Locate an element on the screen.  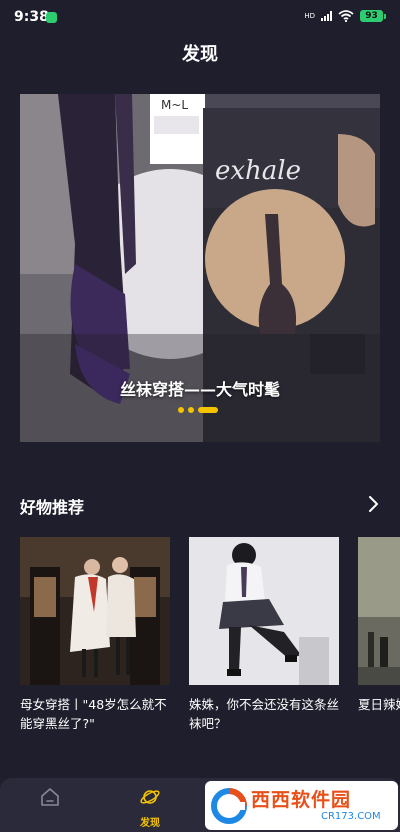
wifi-icon is located at coordinates (346, 16).